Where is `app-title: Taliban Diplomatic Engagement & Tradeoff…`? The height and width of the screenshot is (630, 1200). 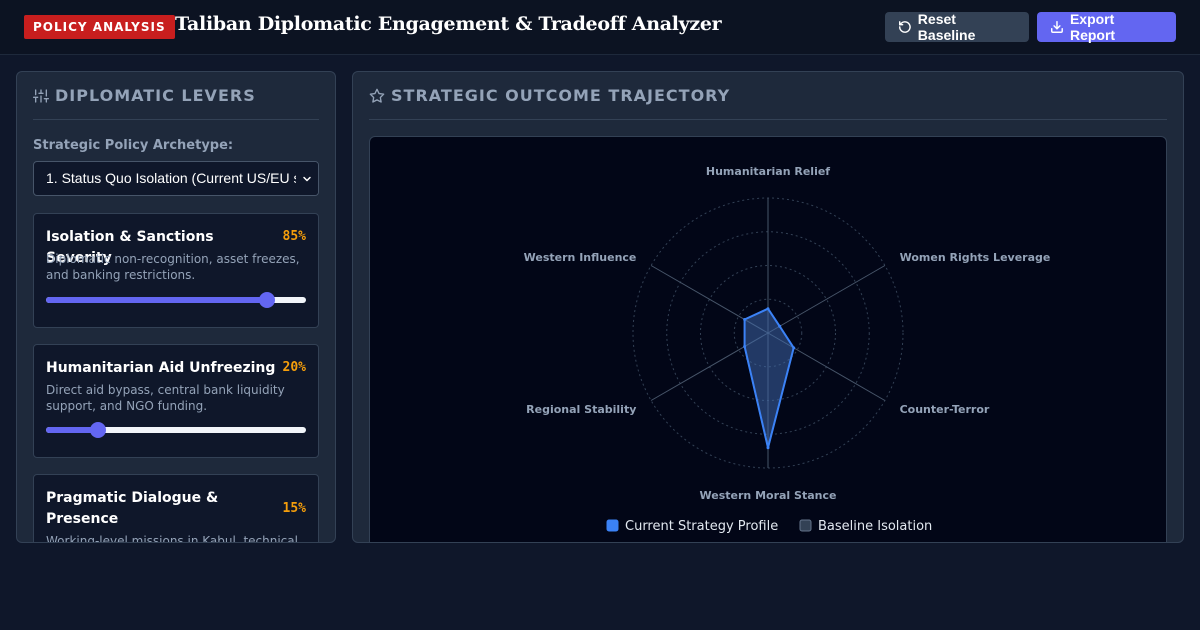 app-title: Taliban Diplomatic Engagement & Tradeoff… is located at coordinates (448, 24).